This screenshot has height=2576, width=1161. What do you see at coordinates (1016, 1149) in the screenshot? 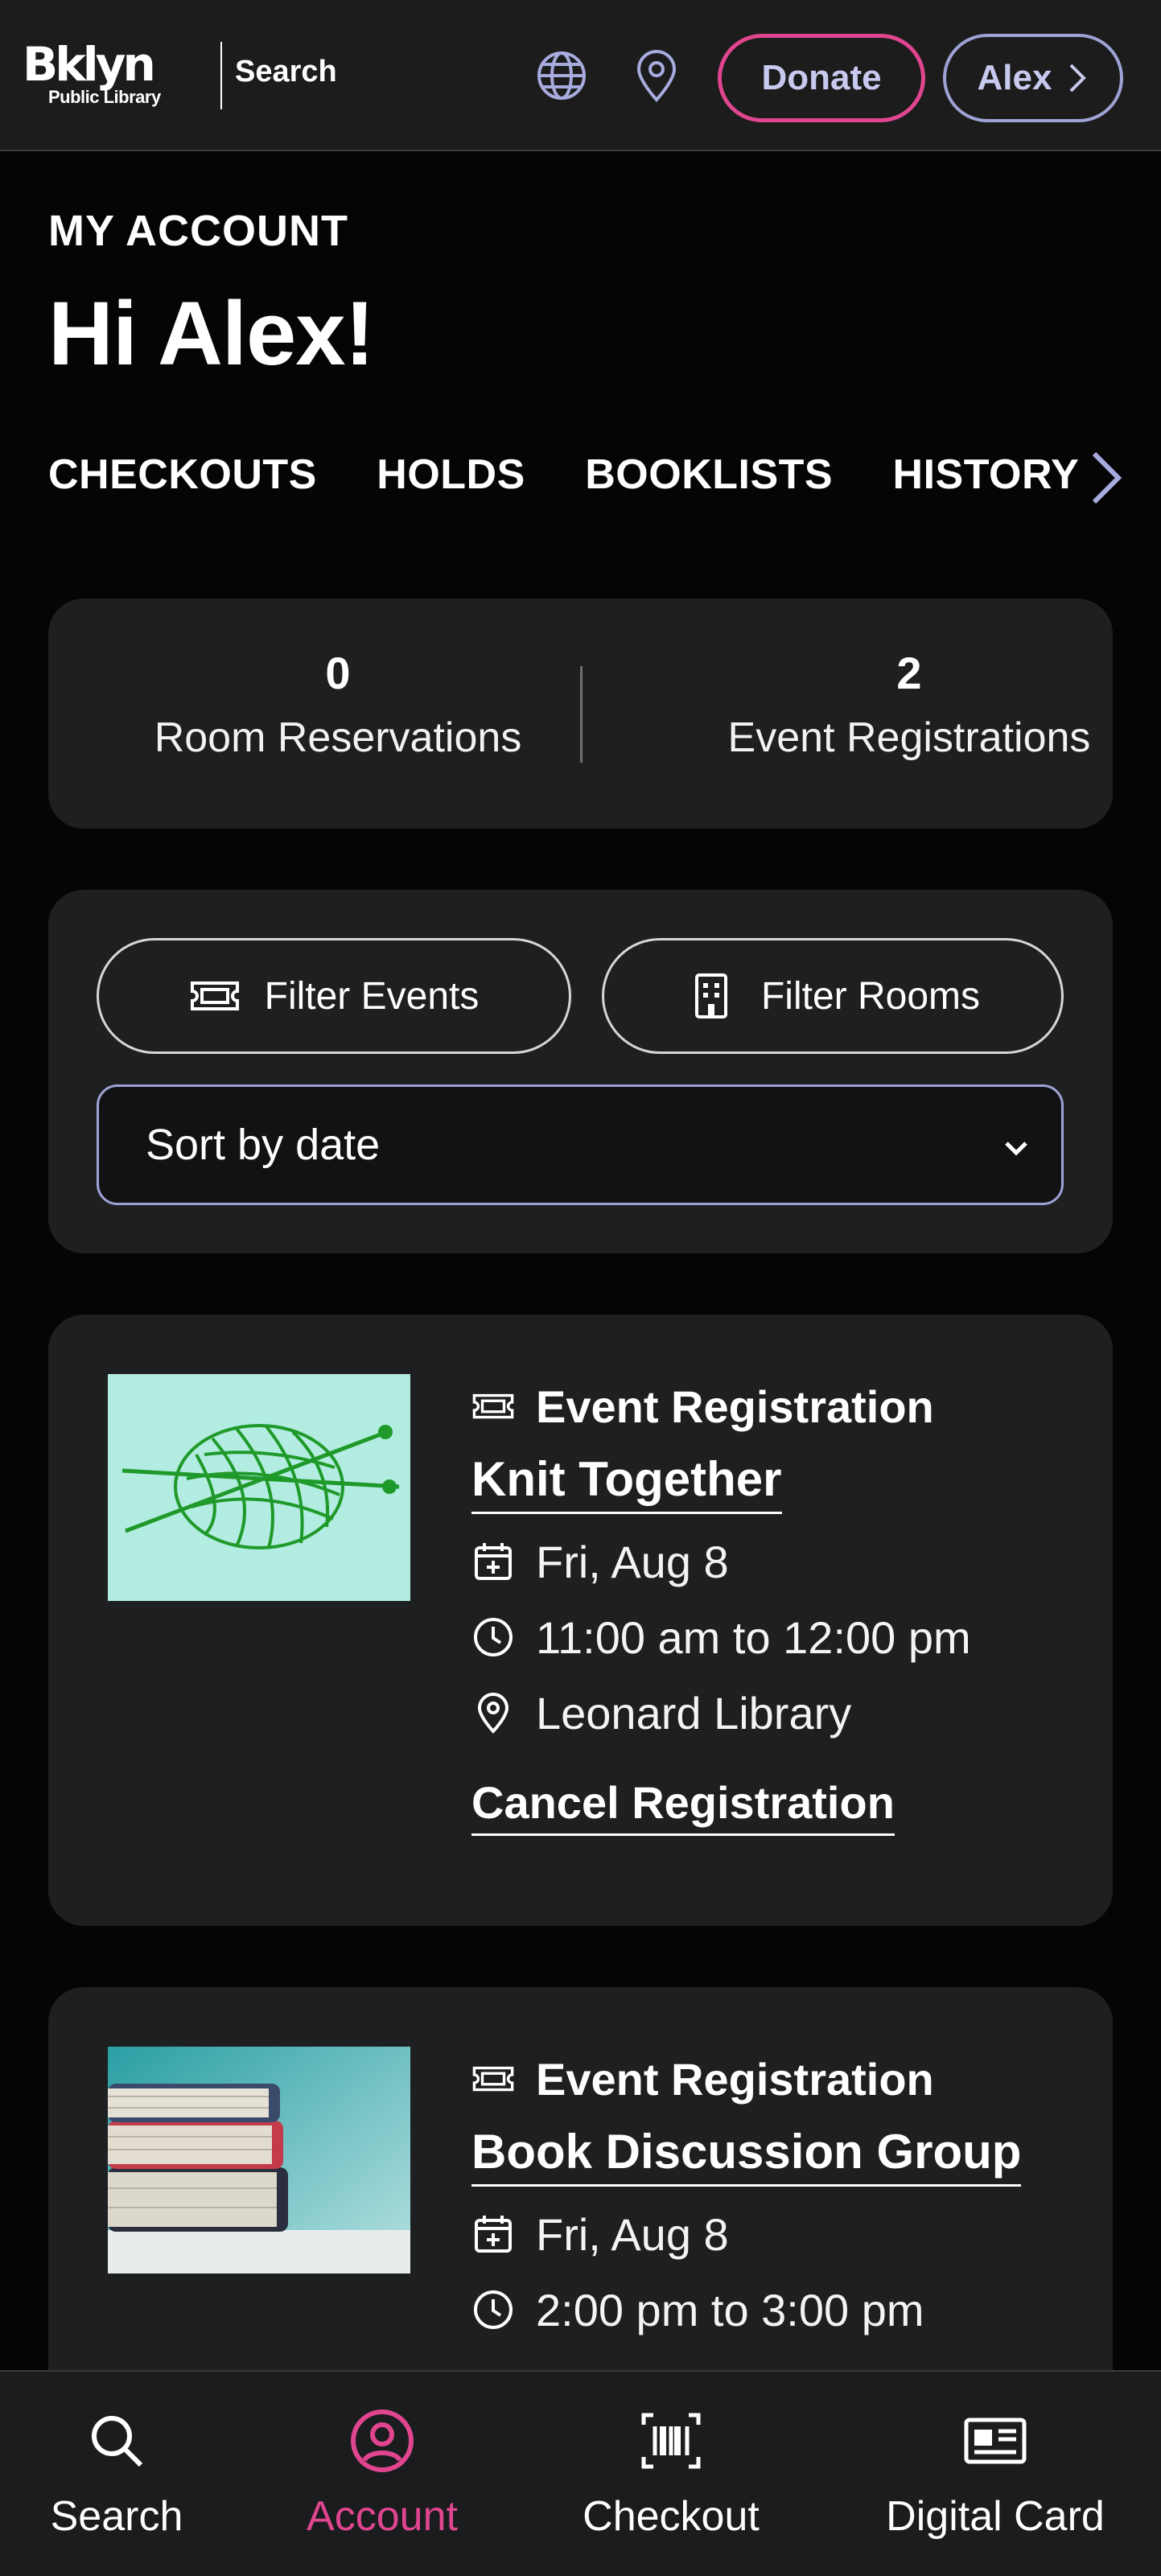
I see `chevron-down-icon` at bounding box center [1016, 1149].